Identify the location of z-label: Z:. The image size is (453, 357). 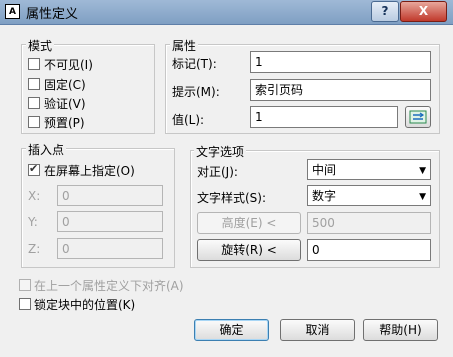
(34, 249).